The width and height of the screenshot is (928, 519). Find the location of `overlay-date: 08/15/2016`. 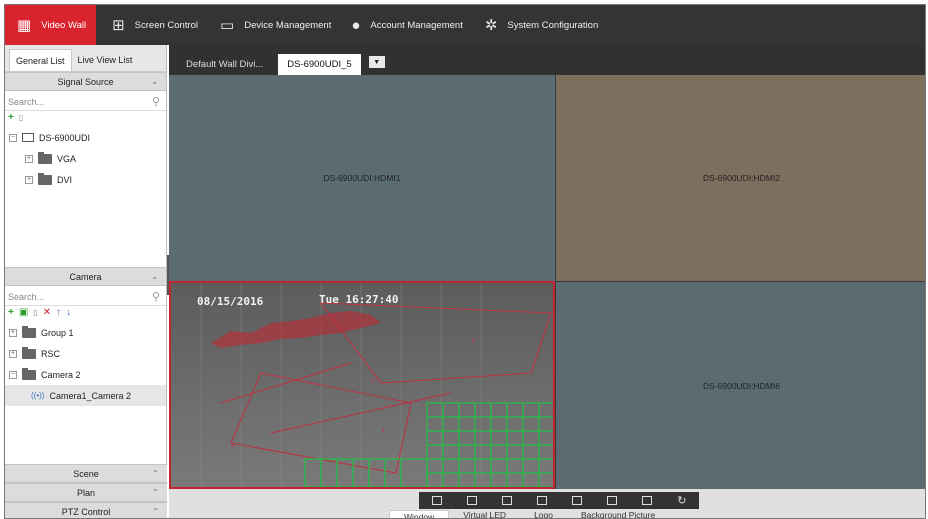

overlay-date: 08/15/2016 is located at coordinates (230, 301).